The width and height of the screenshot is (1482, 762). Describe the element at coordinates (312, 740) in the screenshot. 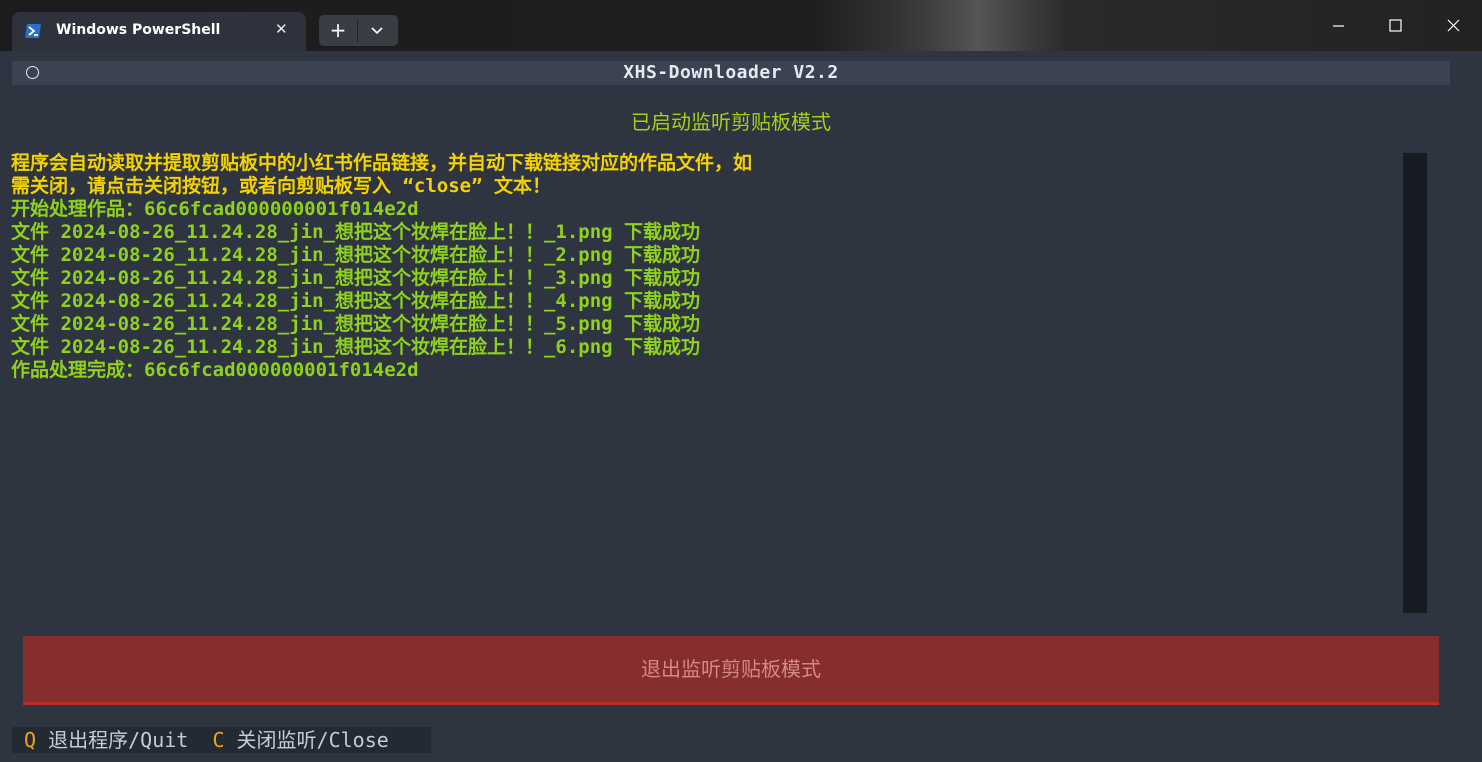

I see `close-label: 关闭监听/Close` at that location.